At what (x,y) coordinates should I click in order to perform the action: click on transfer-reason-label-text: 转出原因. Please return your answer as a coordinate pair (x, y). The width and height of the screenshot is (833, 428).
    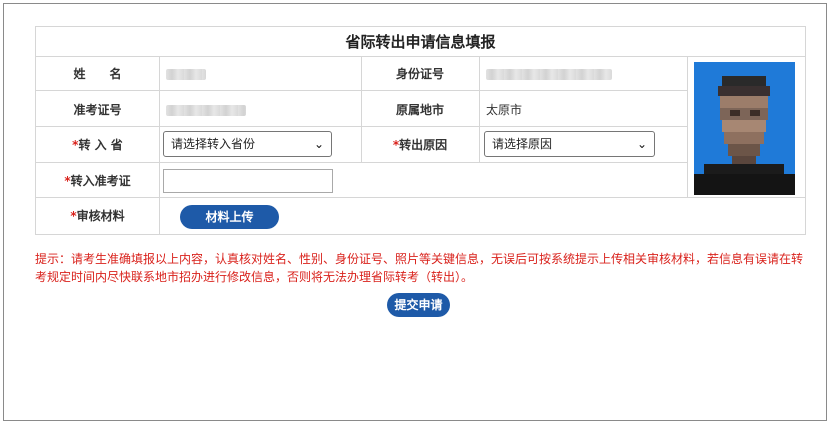
    Looking at the image, I should click on (423, 145).